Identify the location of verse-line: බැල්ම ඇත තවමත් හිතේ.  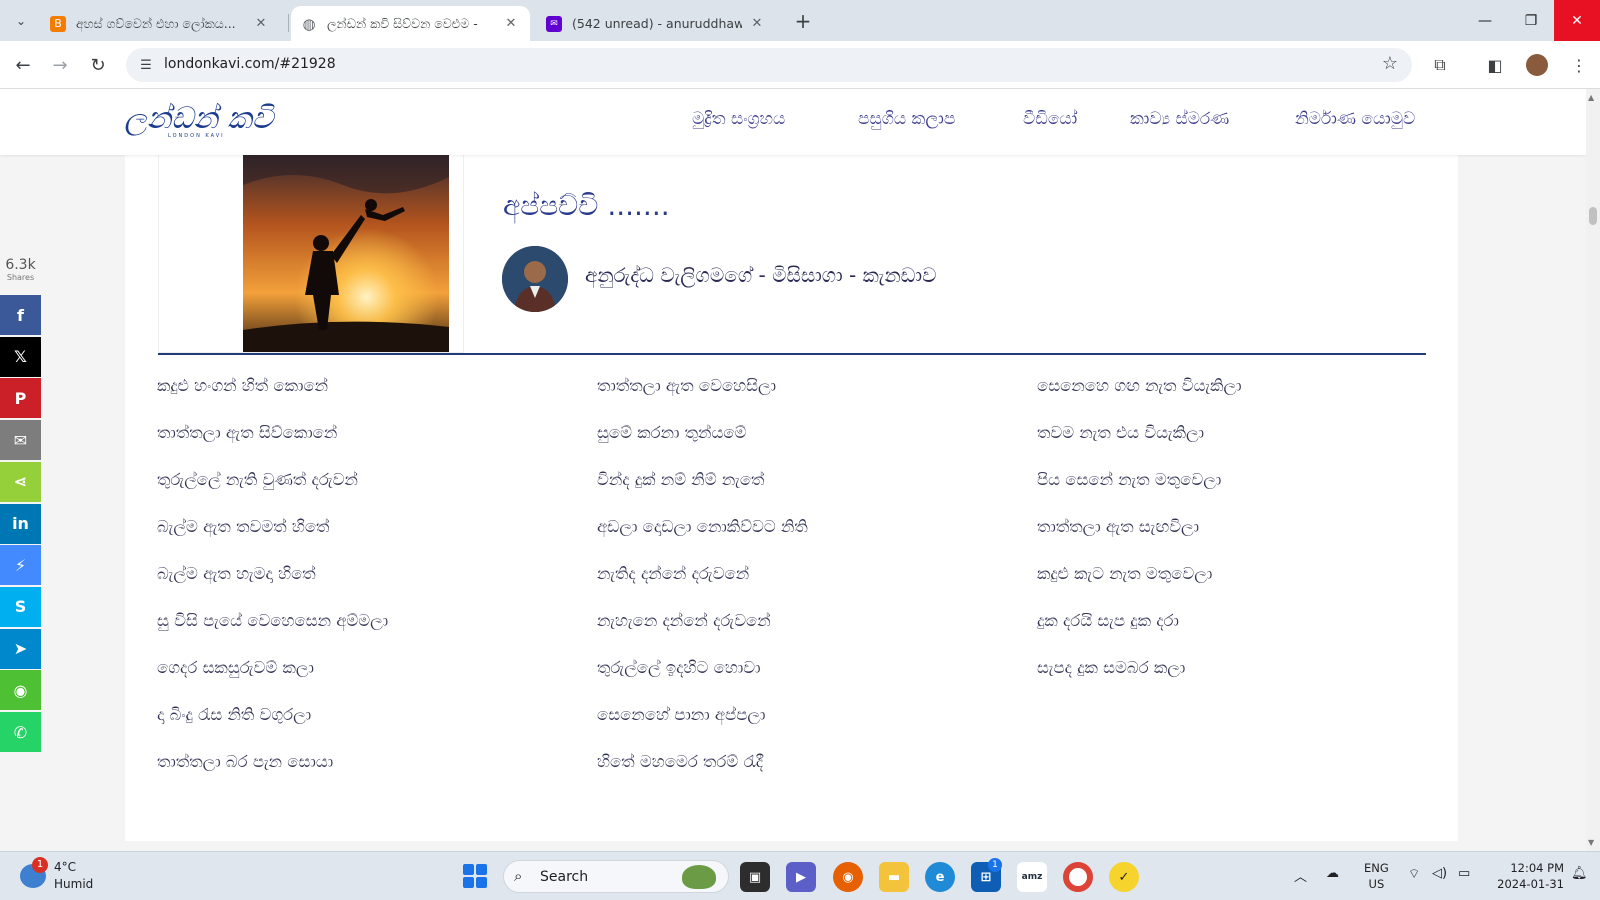
(243, 526).